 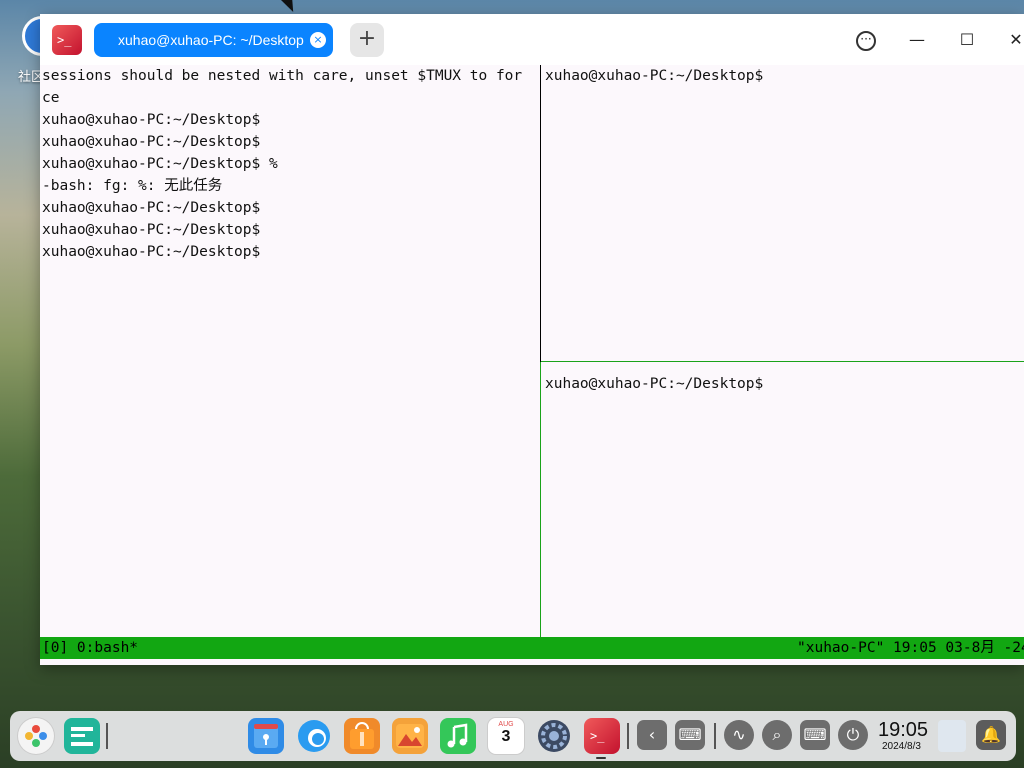 I want to click on power-icon: ⏻, so click(x=853, y=735).